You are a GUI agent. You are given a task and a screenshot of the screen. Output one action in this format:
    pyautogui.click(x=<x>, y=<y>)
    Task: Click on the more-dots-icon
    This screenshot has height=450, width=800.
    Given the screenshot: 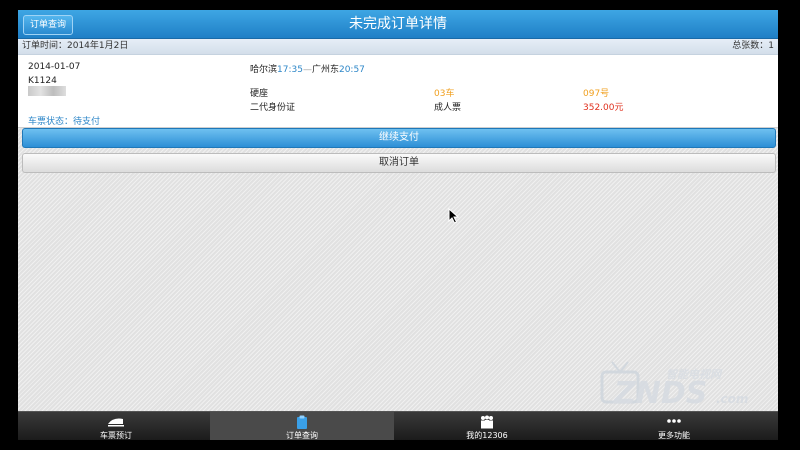 What is the action you would take?
    pyautogui.click(x=674, y=421)
    